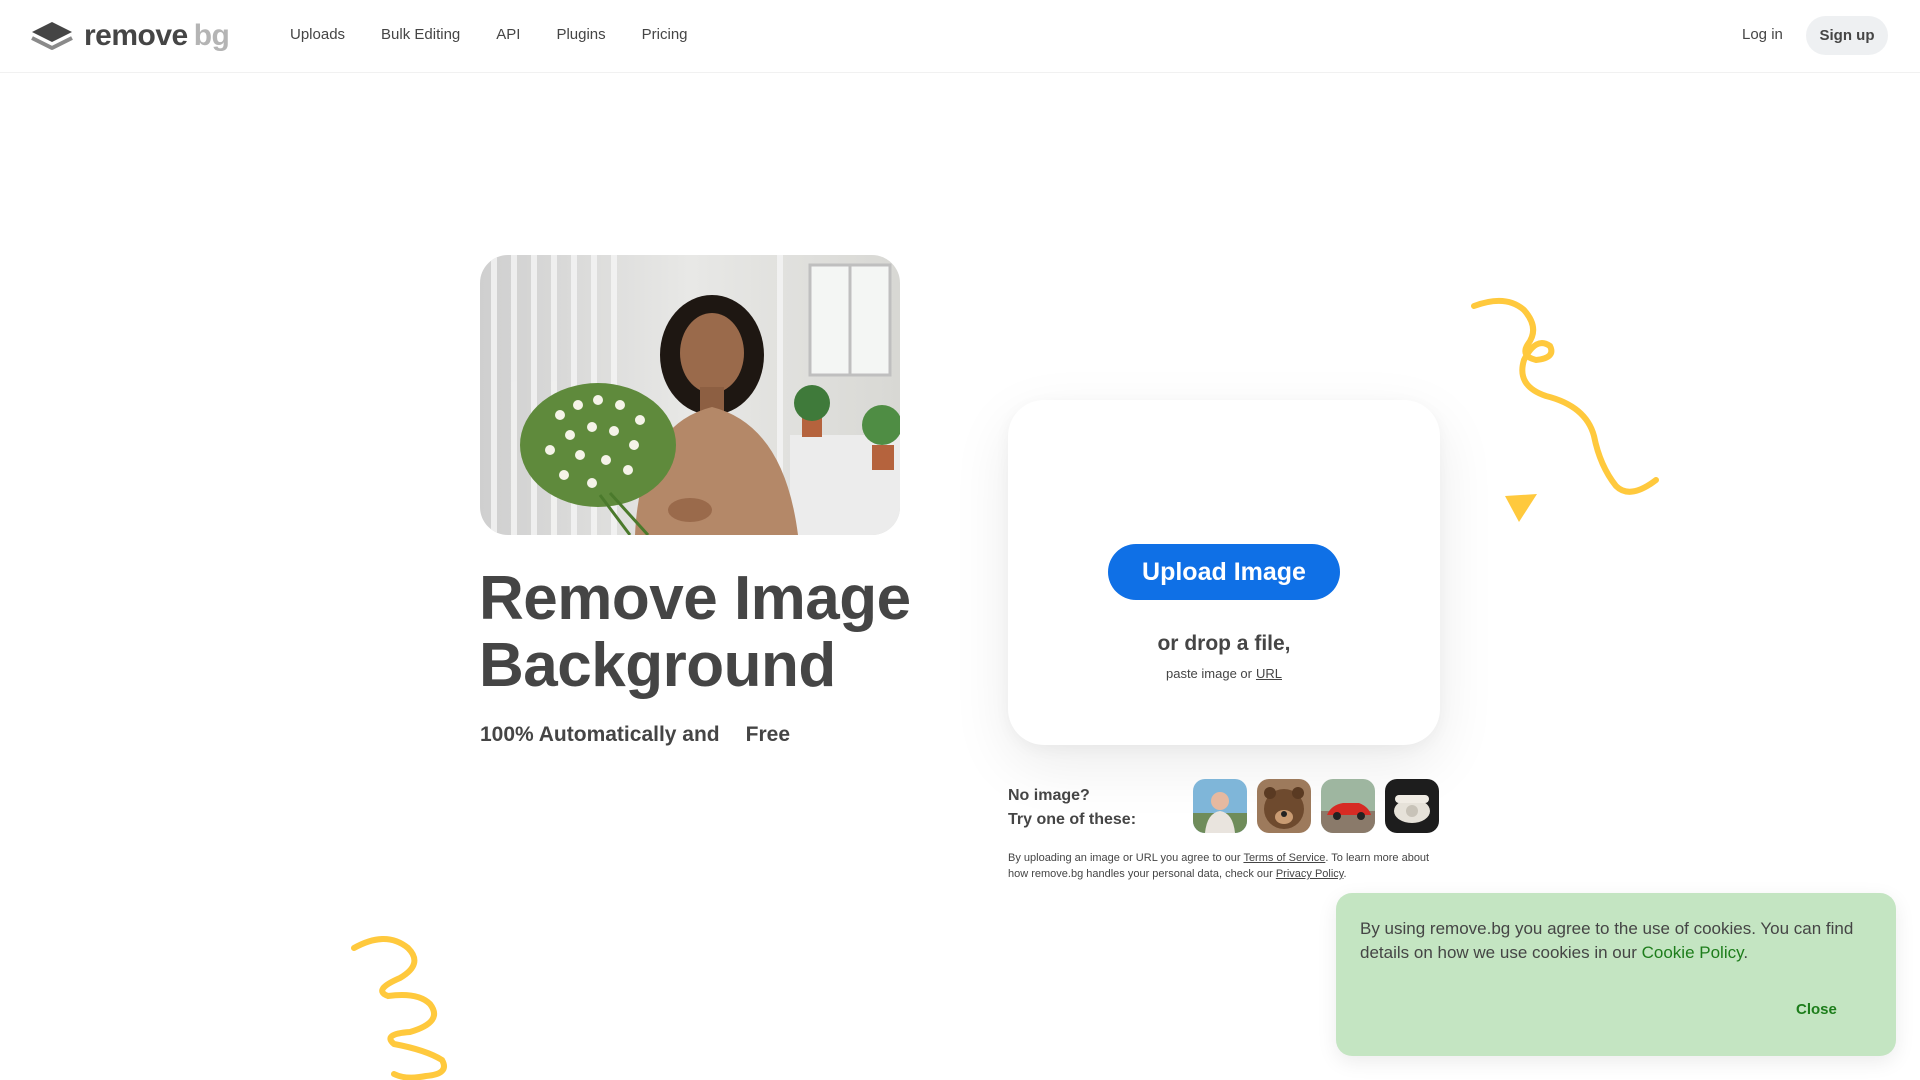  Describe the element at coordinates (695, 598) in the screenshot. I see `hero-title-line1: Remove Image` at that location.